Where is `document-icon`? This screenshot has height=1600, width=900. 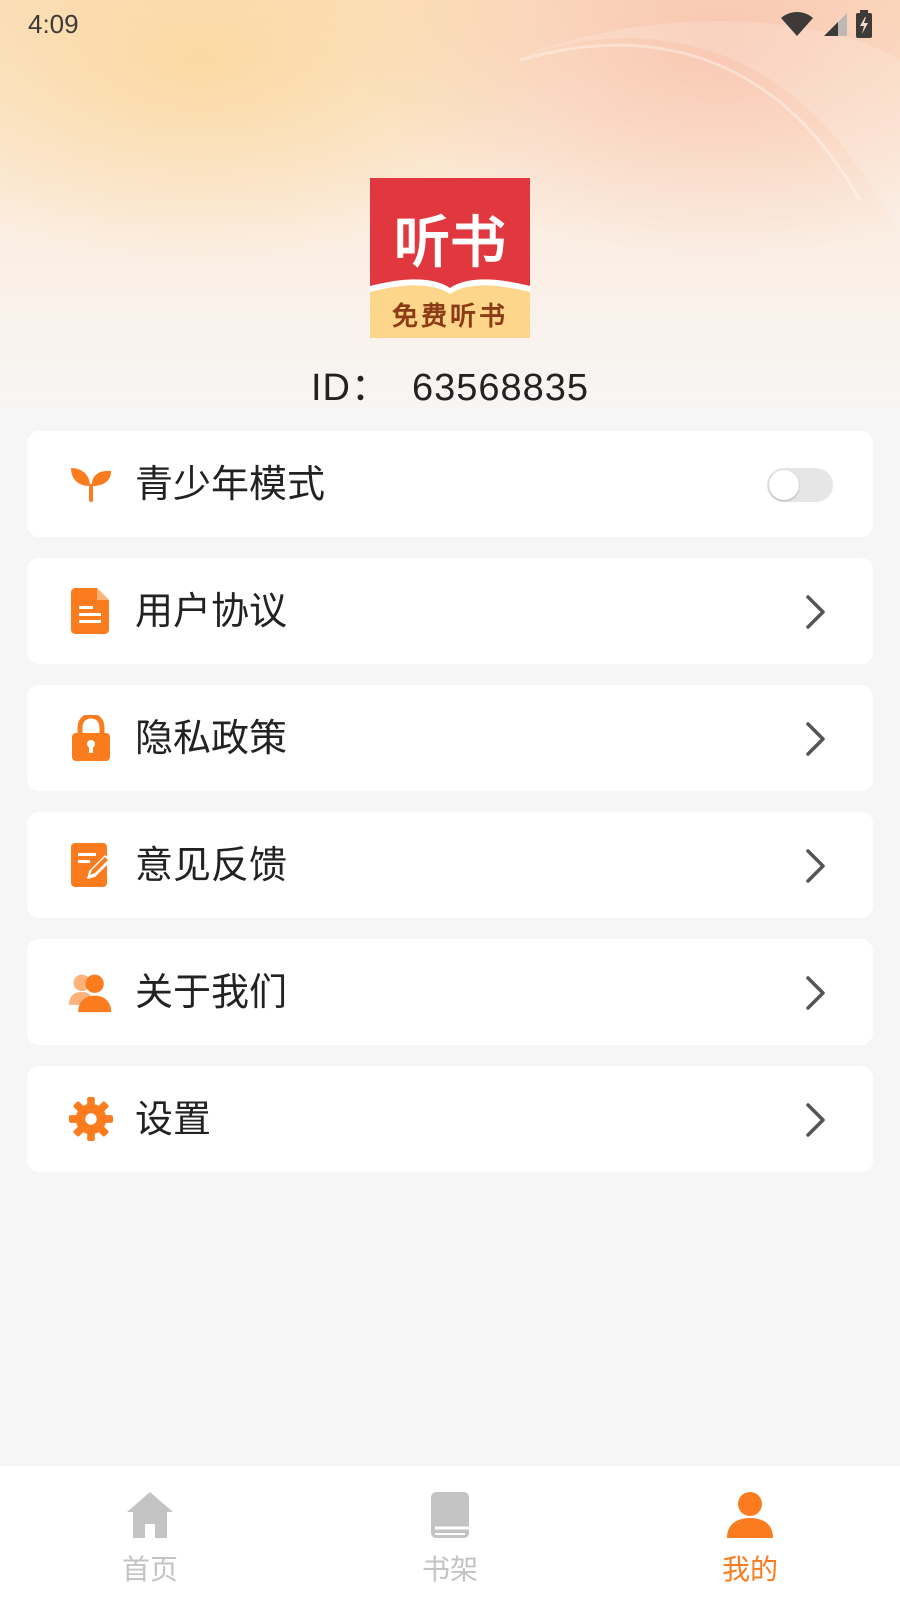 document-icon is located at coordinates (91, 611).